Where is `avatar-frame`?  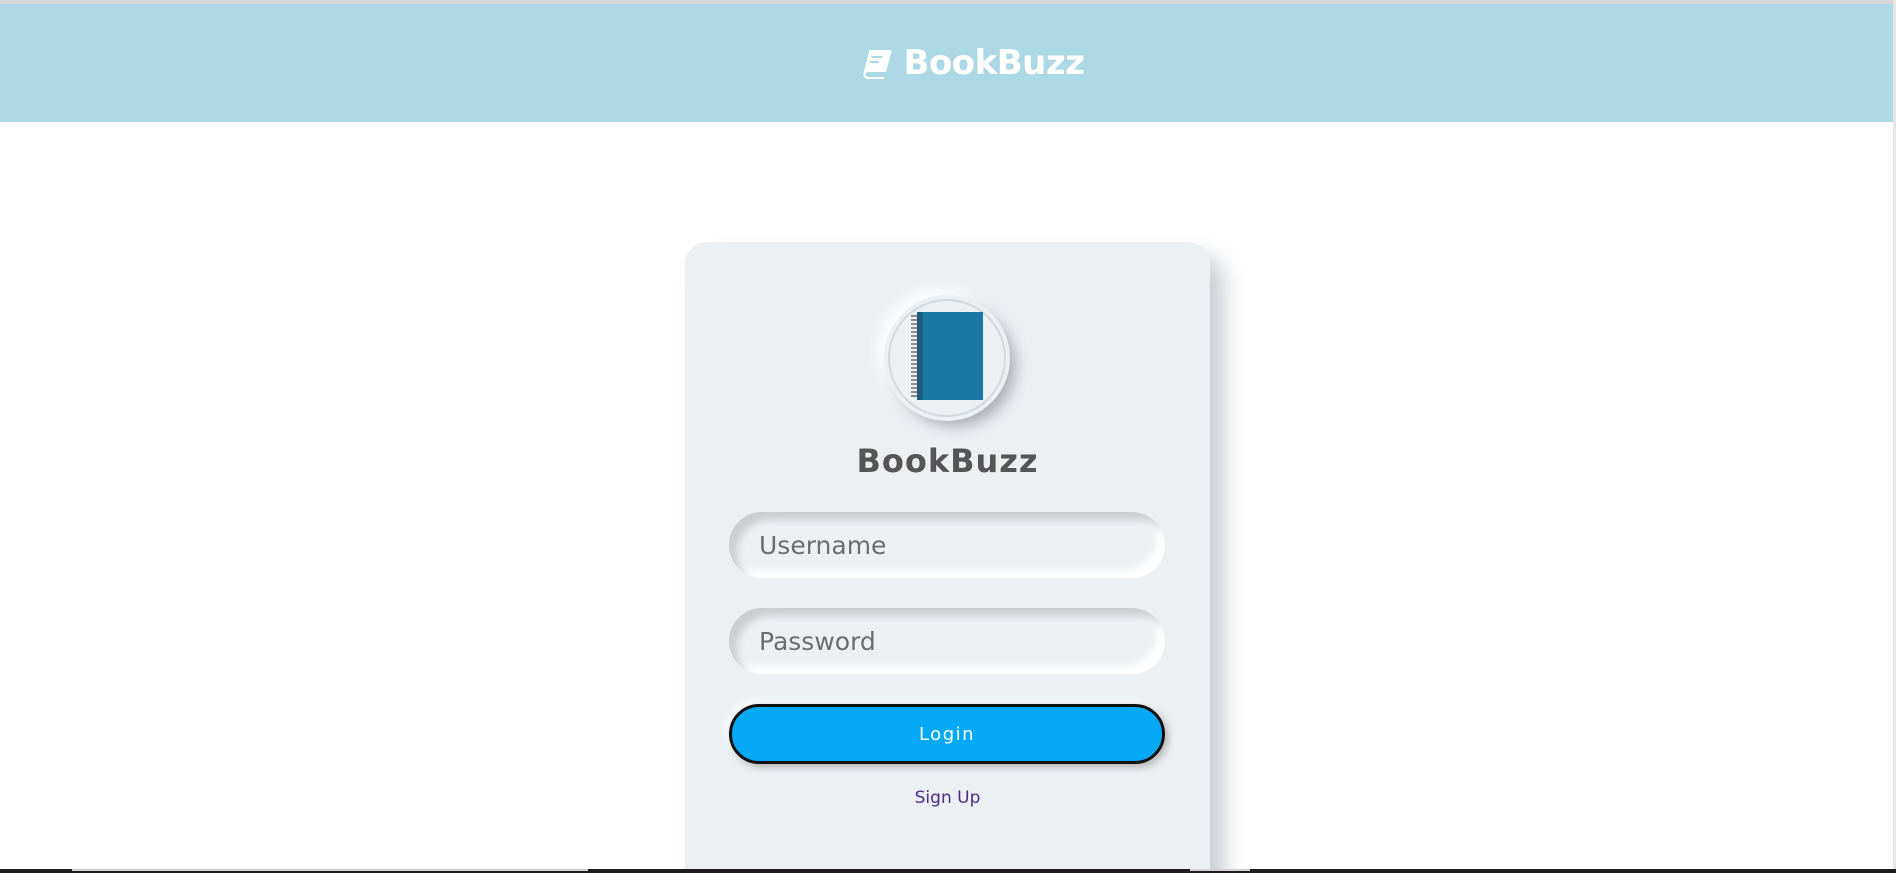
avatar-frame is located at coordinates (947, 358).